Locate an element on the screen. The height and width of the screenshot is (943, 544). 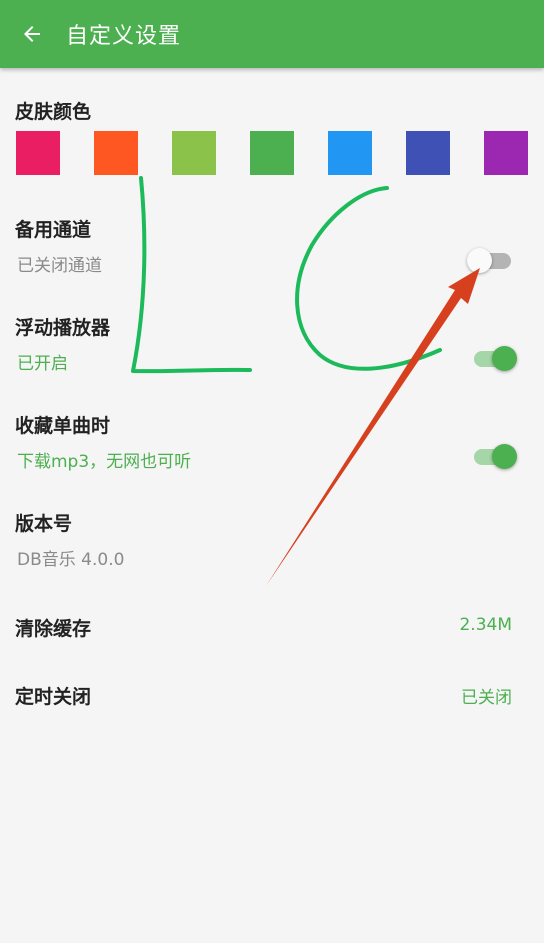
favorite-song-toggle is located at coordinates (495, 457).